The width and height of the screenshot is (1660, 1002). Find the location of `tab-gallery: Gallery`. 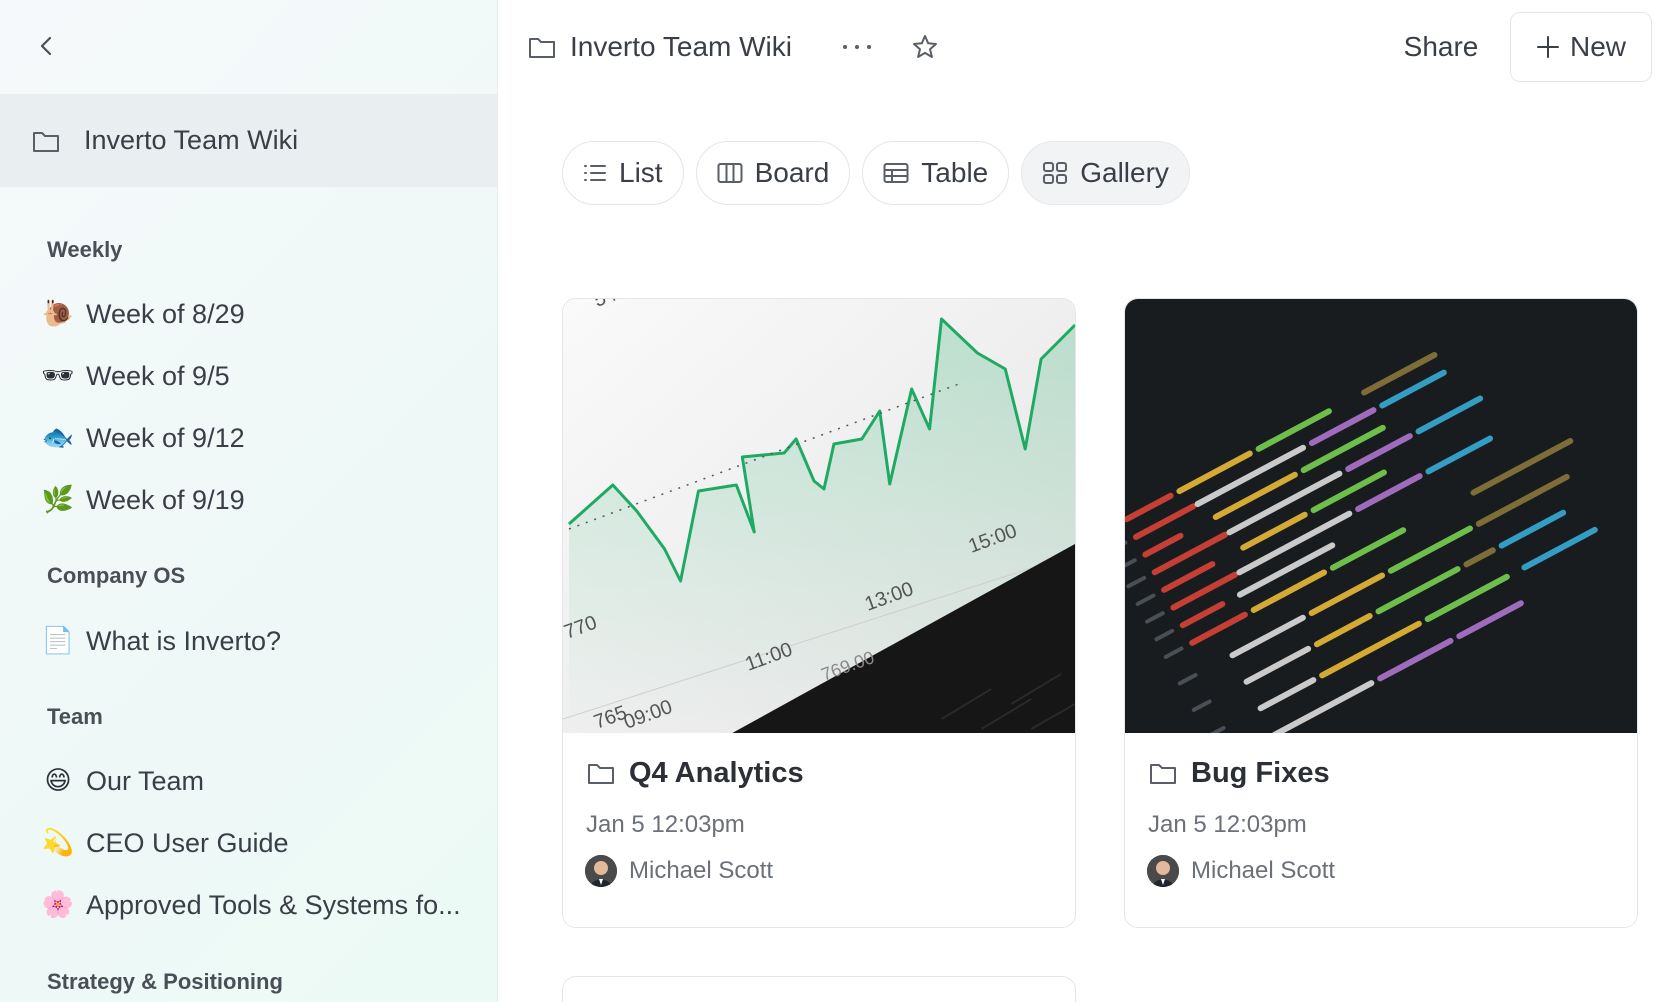

tab-gallery: Gallery is located at coordinates (1105, 173).